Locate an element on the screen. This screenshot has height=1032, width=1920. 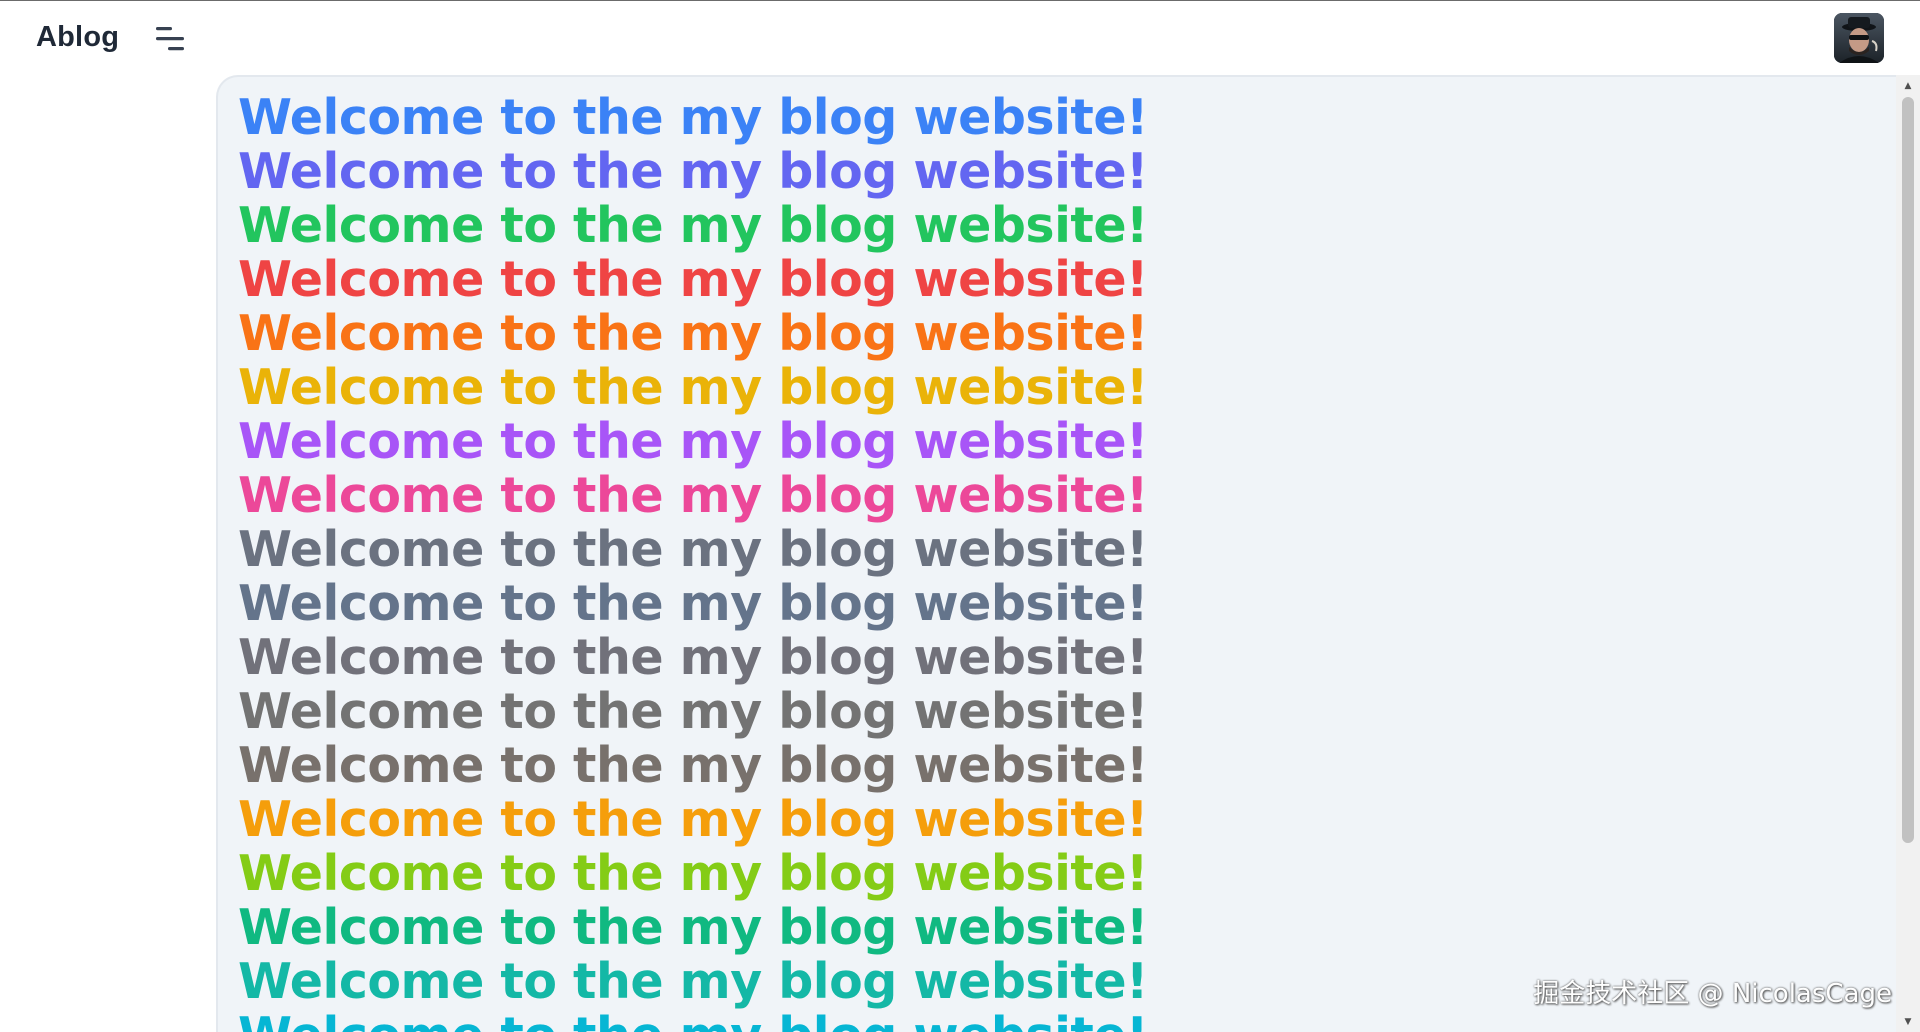
menu-fold-icon is located at coordinates (170, 39).